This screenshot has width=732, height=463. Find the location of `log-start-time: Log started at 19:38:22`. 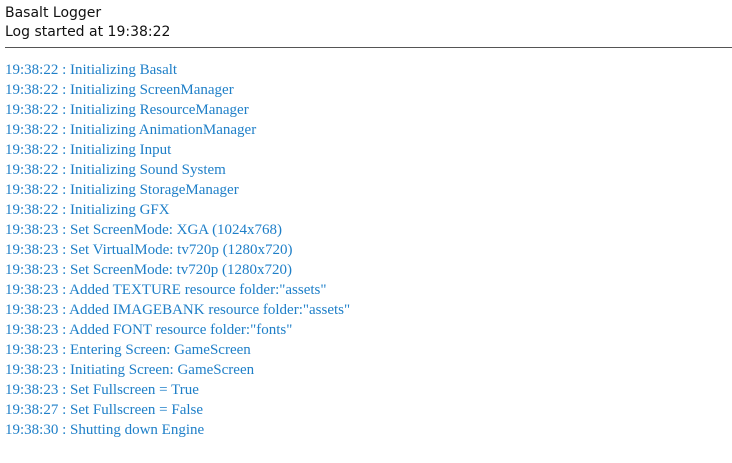

log-start-time: Log started at 19:38:22 is located at coordinates (88, 32).